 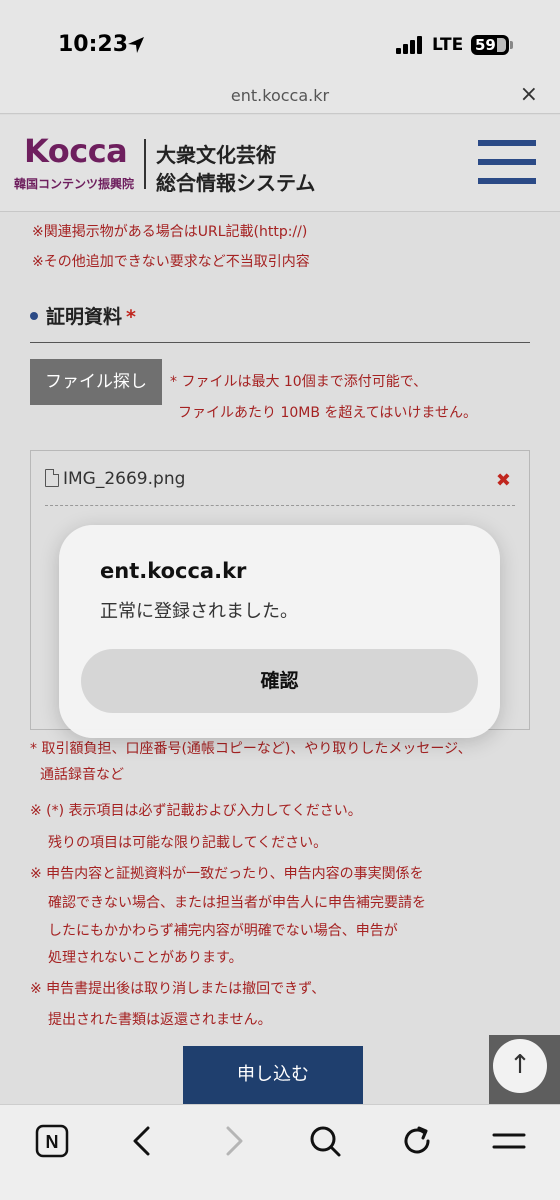 I want to click on kocca-logo: Kocca, so click(x=76, y=151).